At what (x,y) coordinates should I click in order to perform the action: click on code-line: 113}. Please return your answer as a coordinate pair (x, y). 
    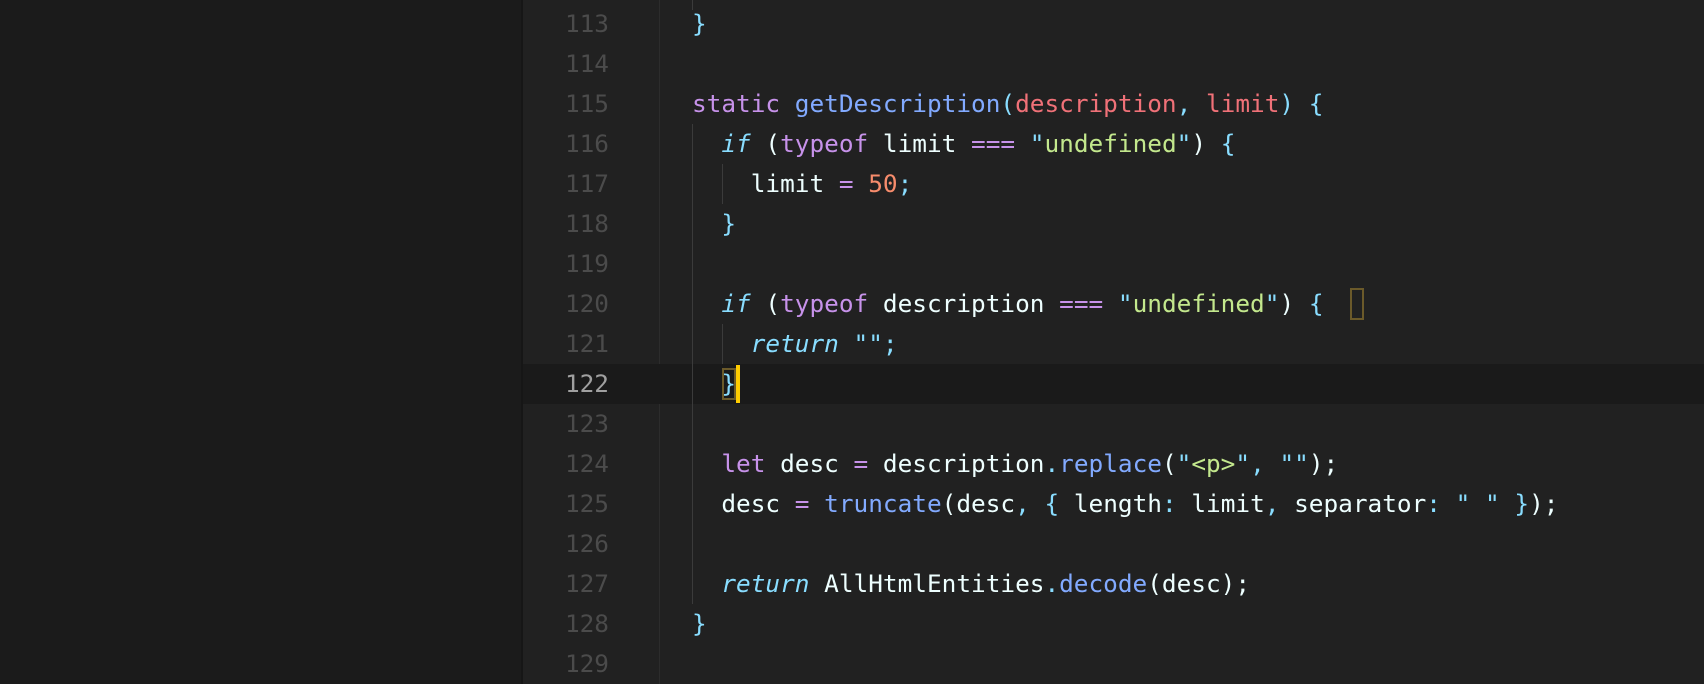
    Looking at the image, I should click on (1113, 24).